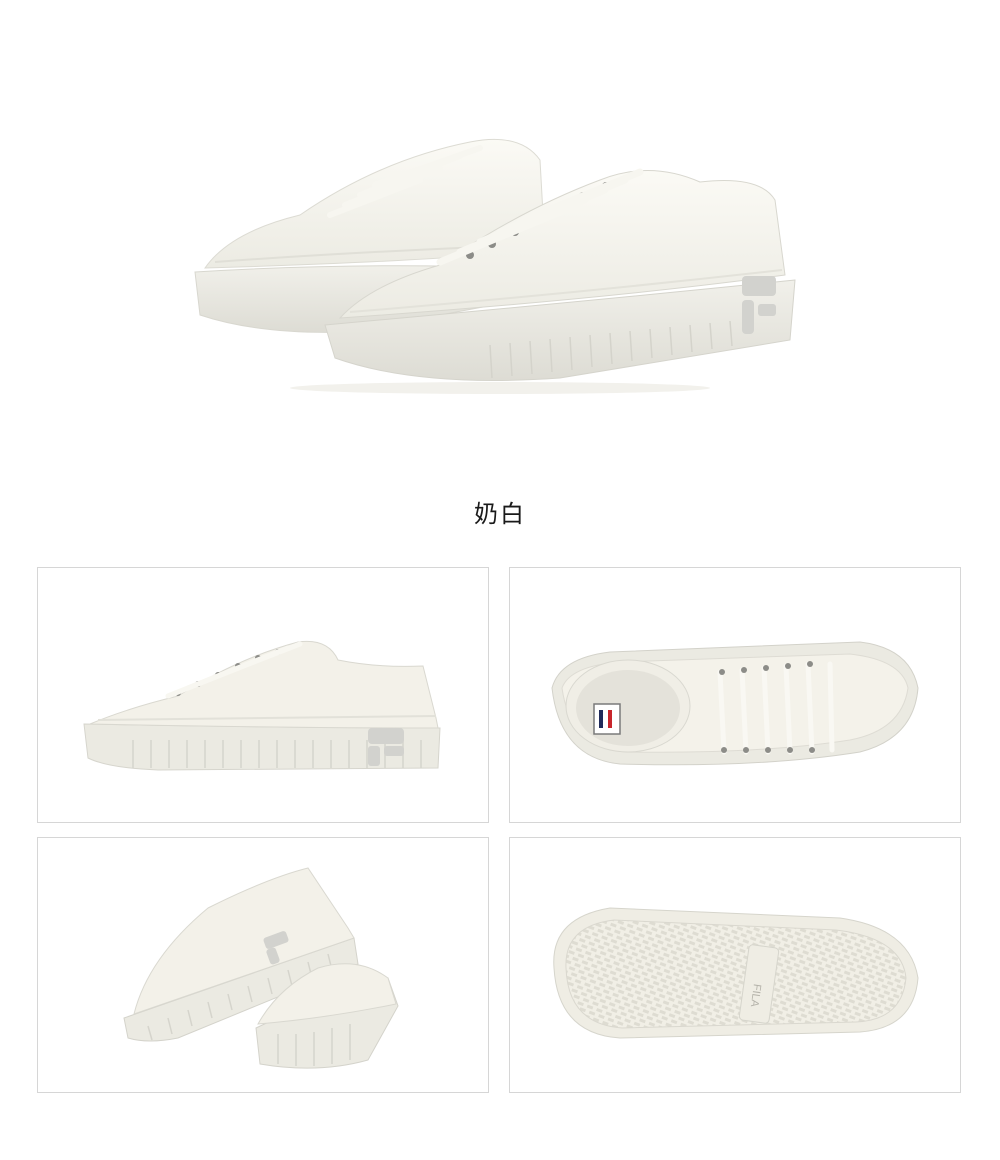  Describe the element at coordinates (736, 973) in the screenshot. I see `outsole-sneaker: FILA` at that location.